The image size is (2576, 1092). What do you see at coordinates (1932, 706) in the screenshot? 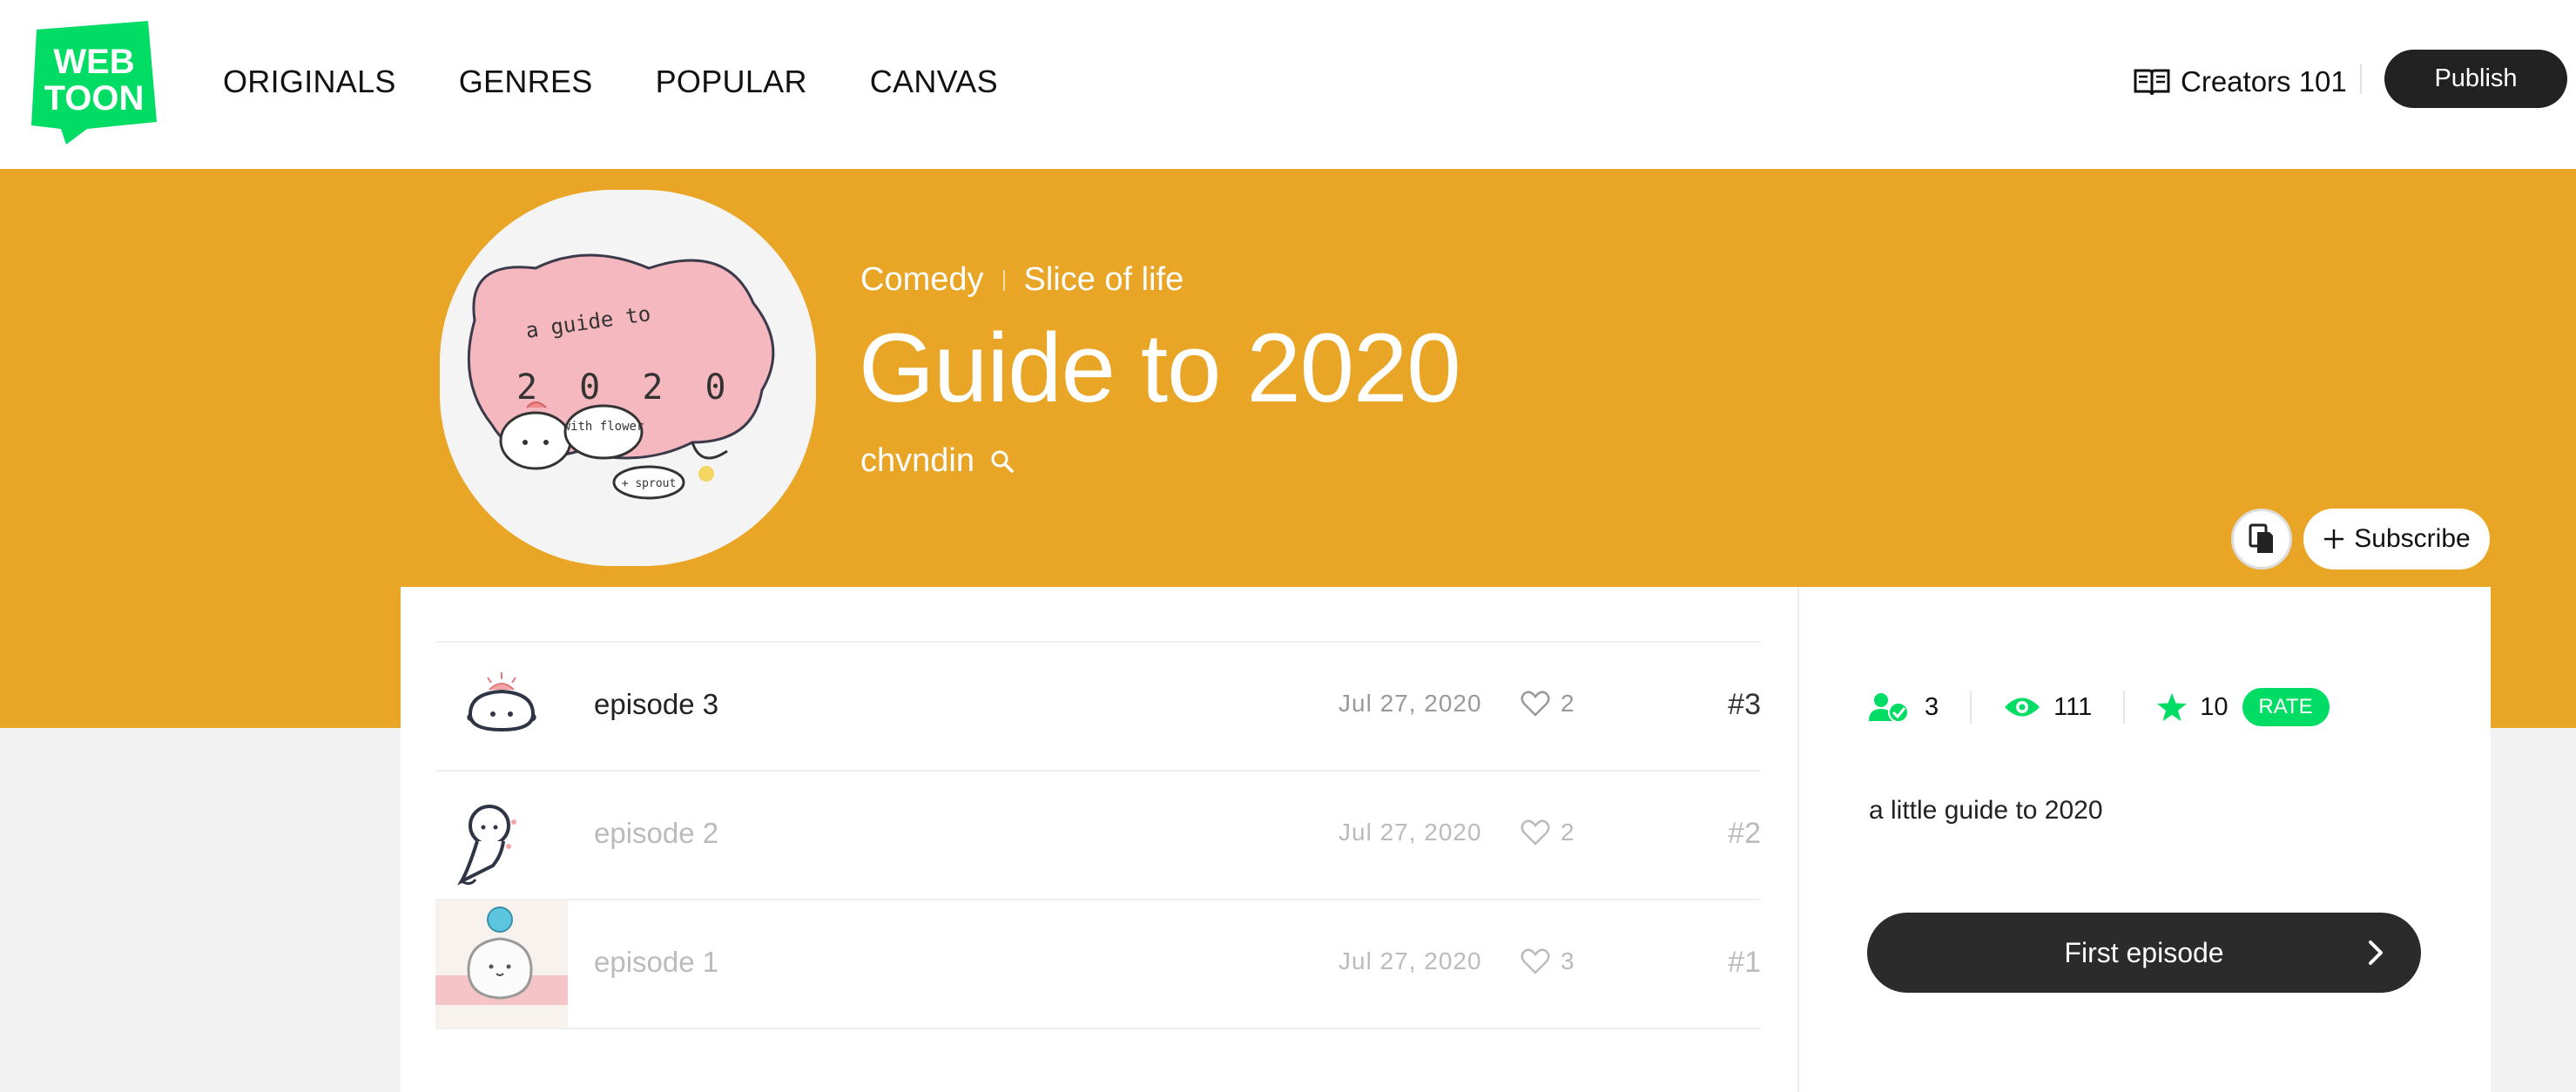
I see `subscriber-count: 3` at bounding box center [1932, 706].